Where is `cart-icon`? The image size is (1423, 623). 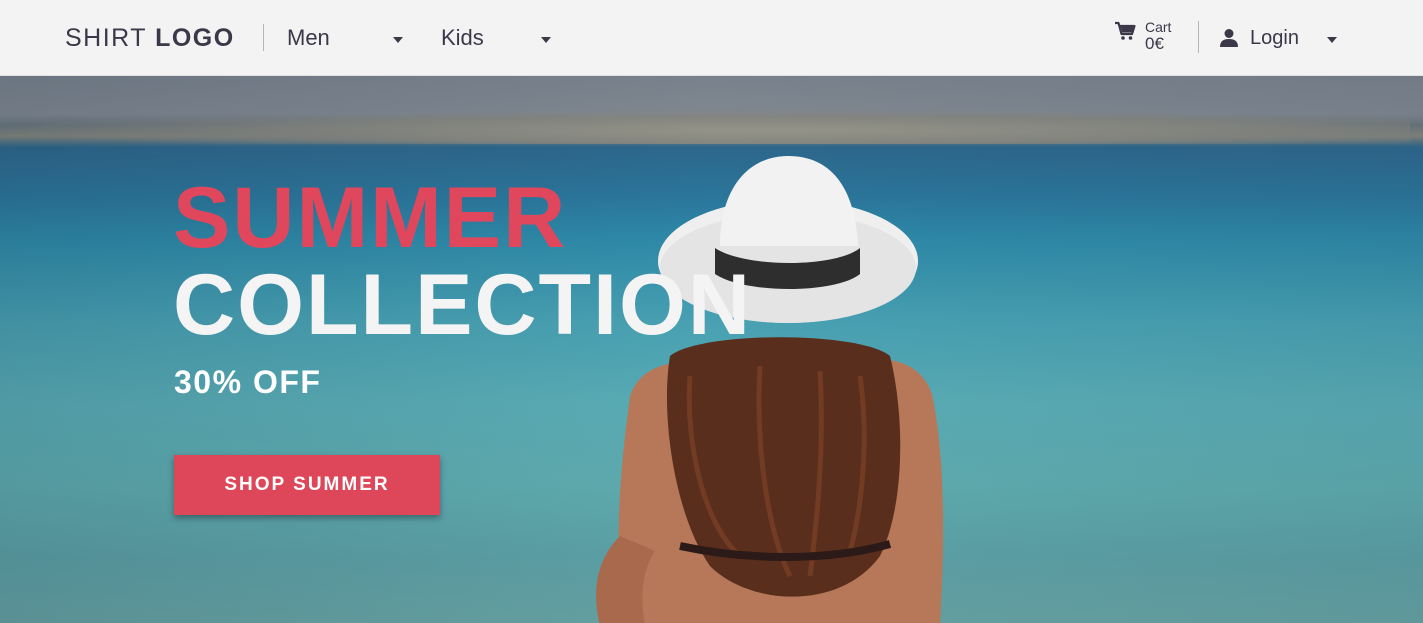 cart-icon is located at coordinates (1125, 30).